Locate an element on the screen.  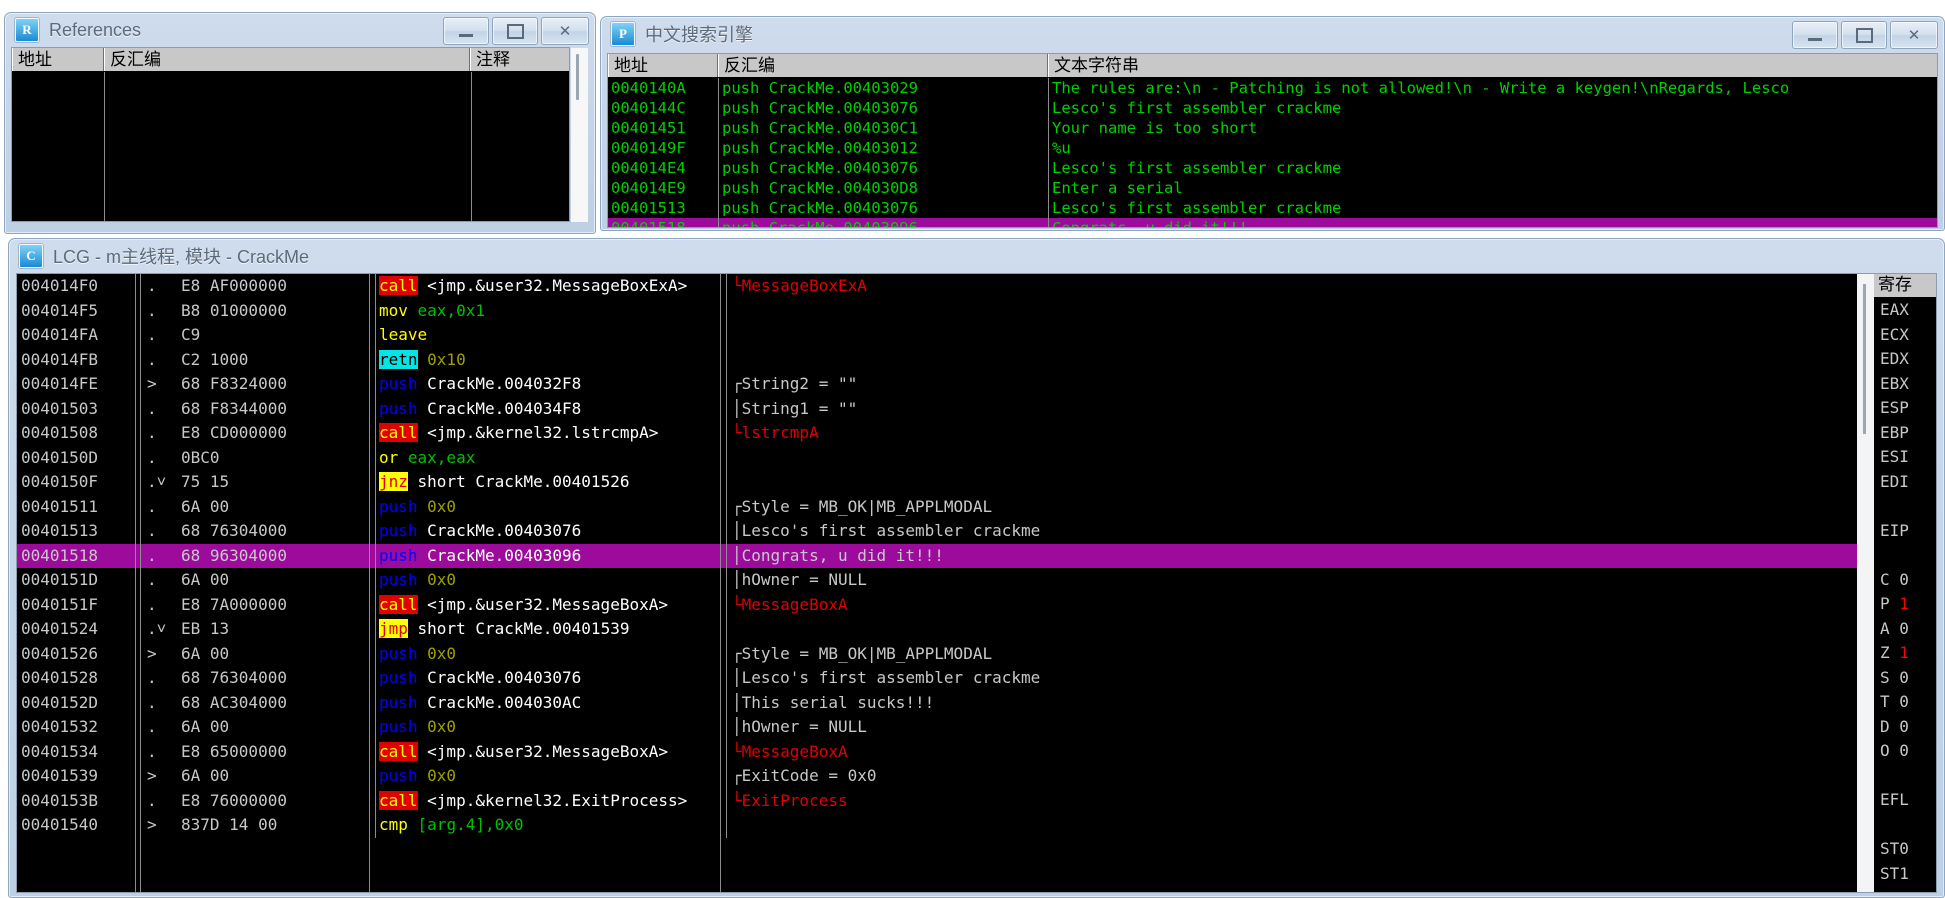
disassembly-row: 00401539 >6A 00 push 0x0 ┌ExitCode = 0x0 is located at coordinates (937, 776).